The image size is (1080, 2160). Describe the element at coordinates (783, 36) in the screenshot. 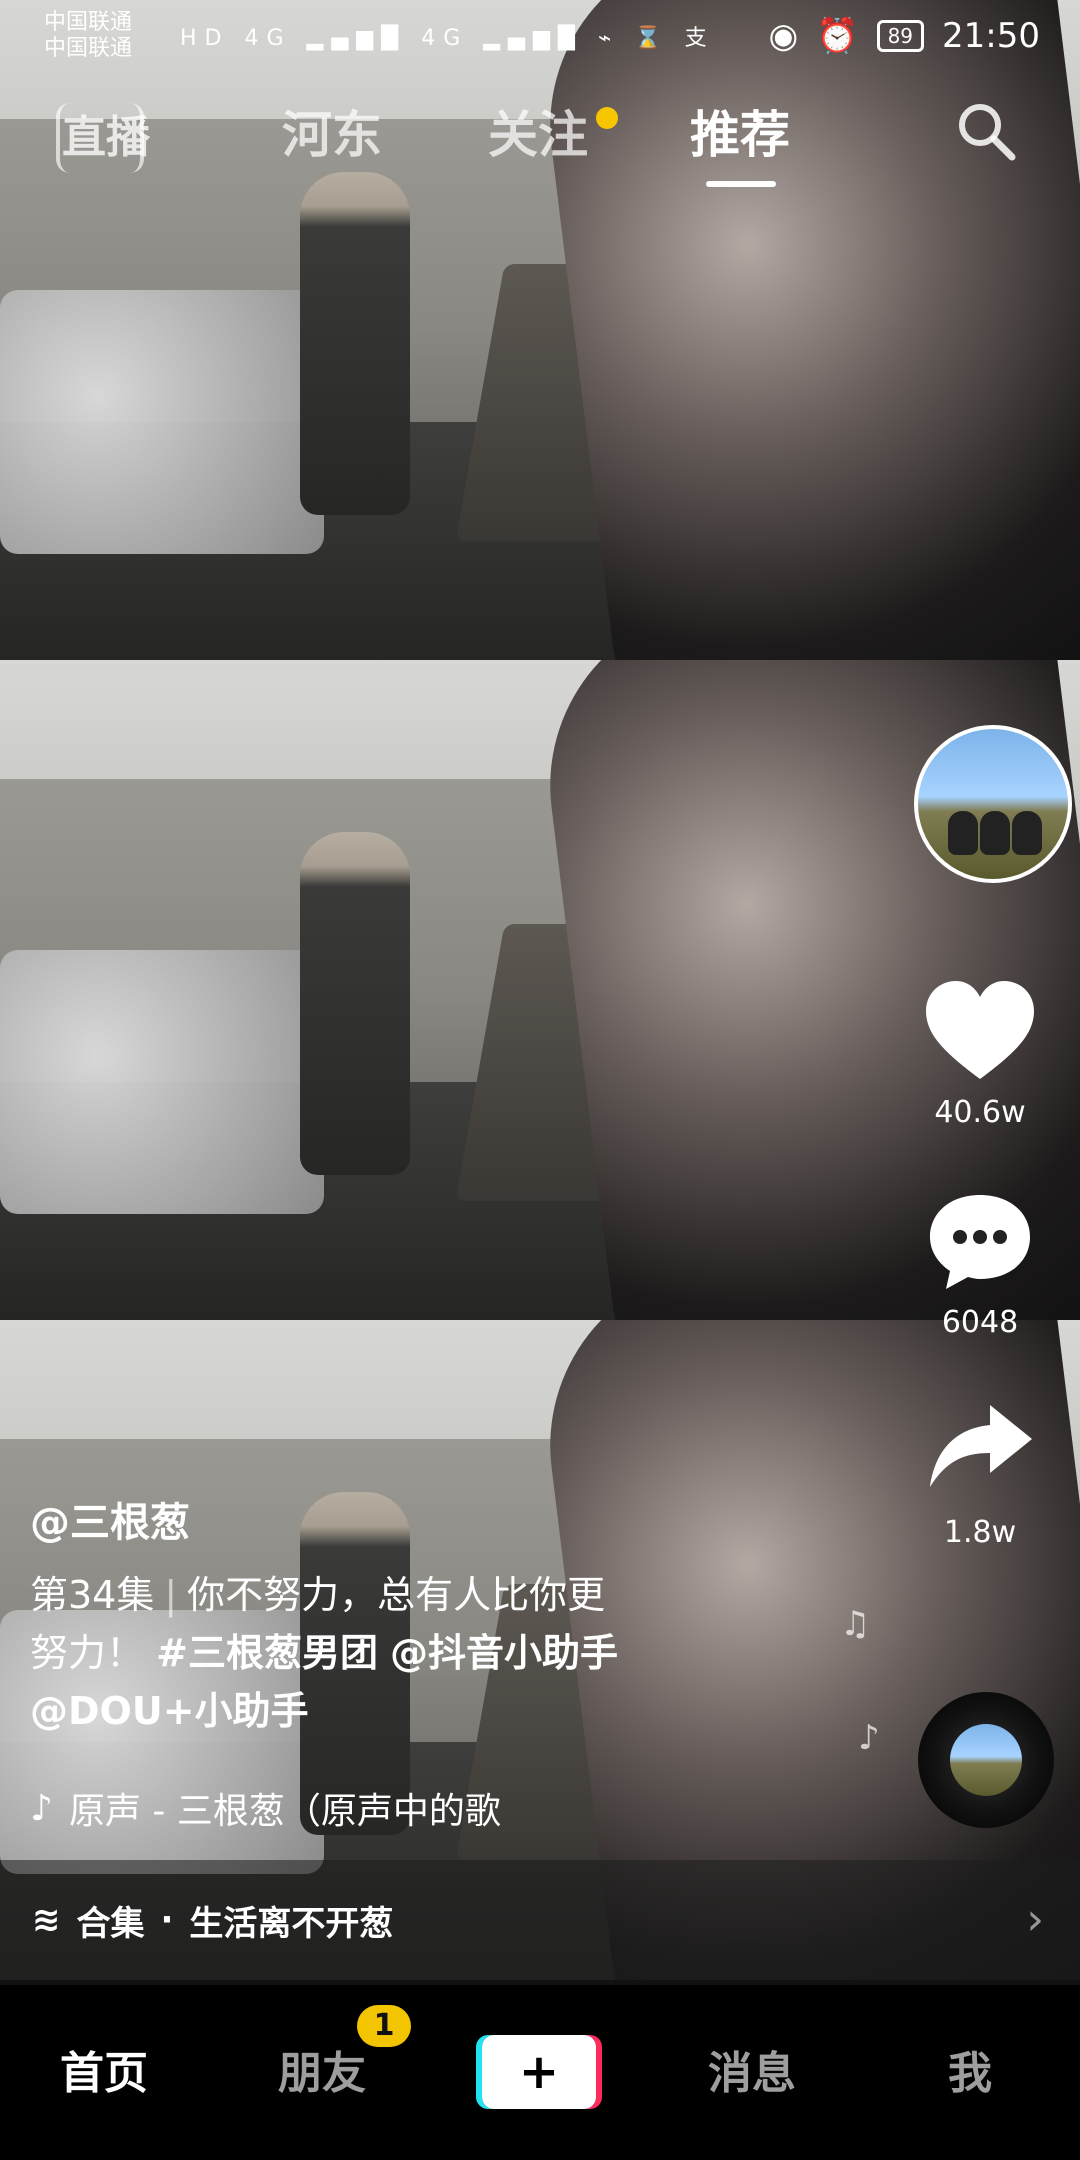

I see `eye-icon: ◉` at that location.